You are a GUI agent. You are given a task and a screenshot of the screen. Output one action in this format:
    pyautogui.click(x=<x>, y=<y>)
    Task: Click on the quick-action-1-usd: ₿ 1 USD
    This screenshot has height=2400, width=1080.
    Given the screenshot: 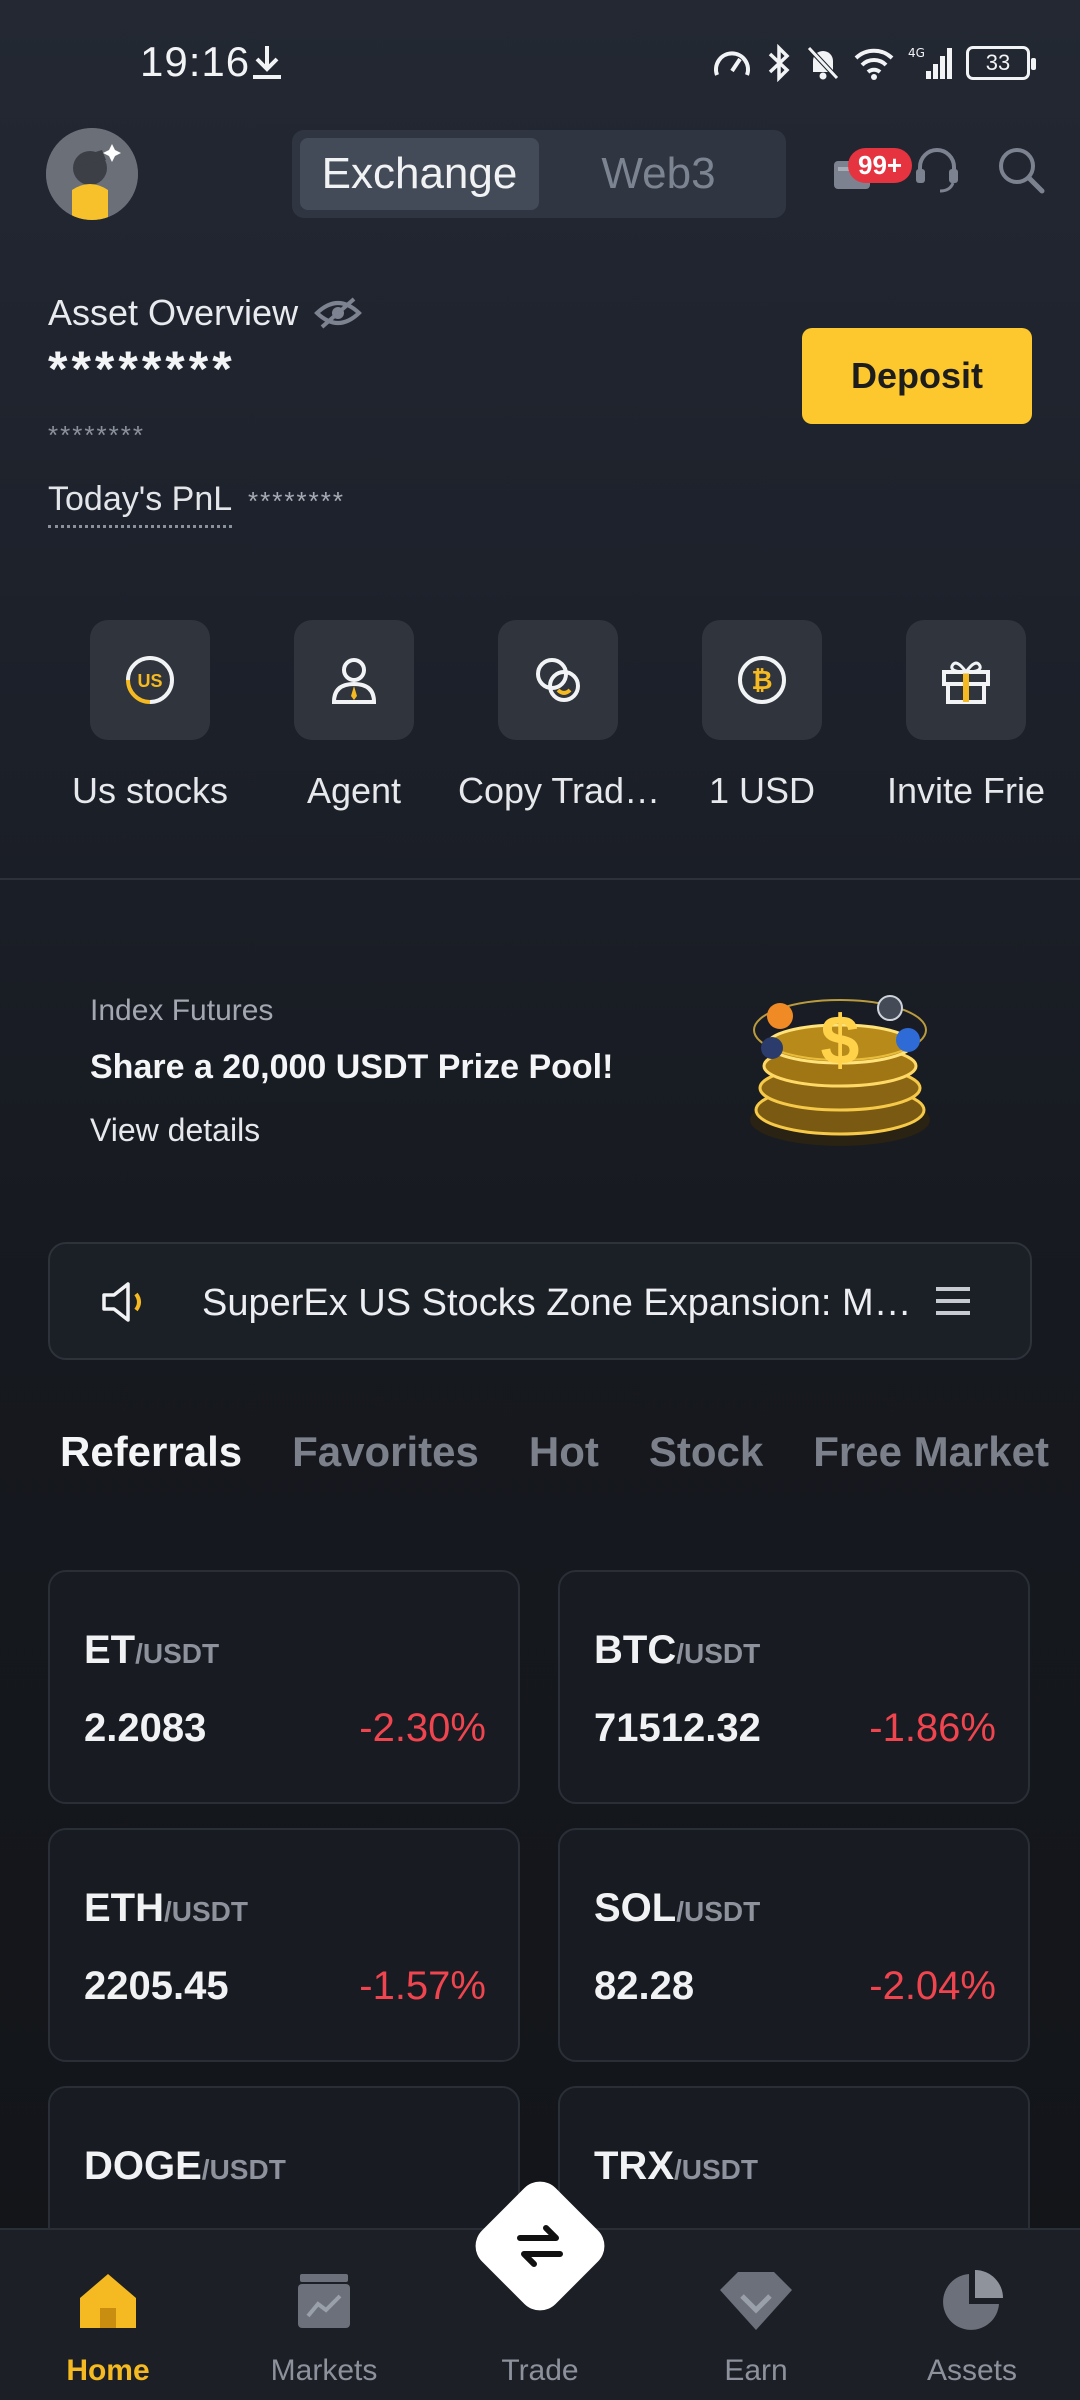 What is the action you would take?
    pyautogui.click(x=762, y=716)
    